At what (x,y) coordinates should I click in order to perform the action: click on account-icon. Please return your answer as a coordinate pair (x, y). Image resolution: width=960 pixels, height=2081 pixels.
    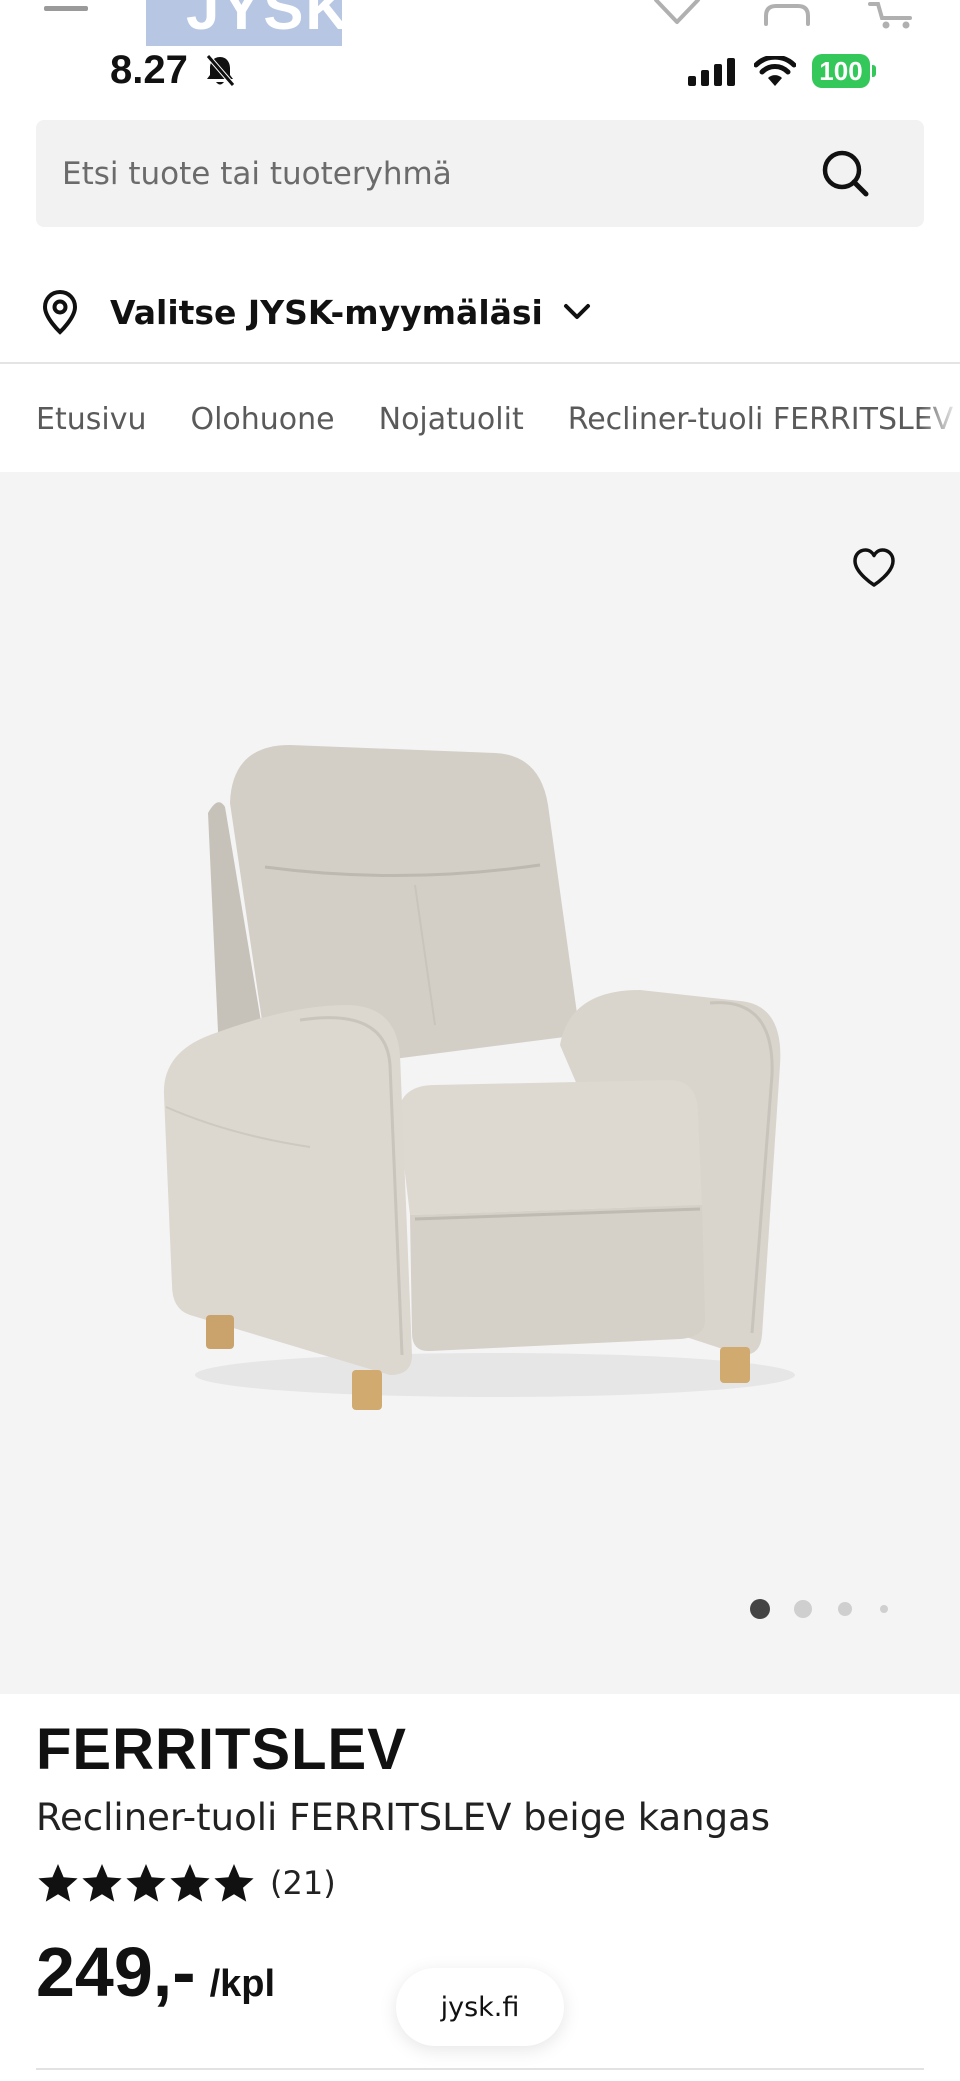
    Looking at the image, I should click on (787, 13).